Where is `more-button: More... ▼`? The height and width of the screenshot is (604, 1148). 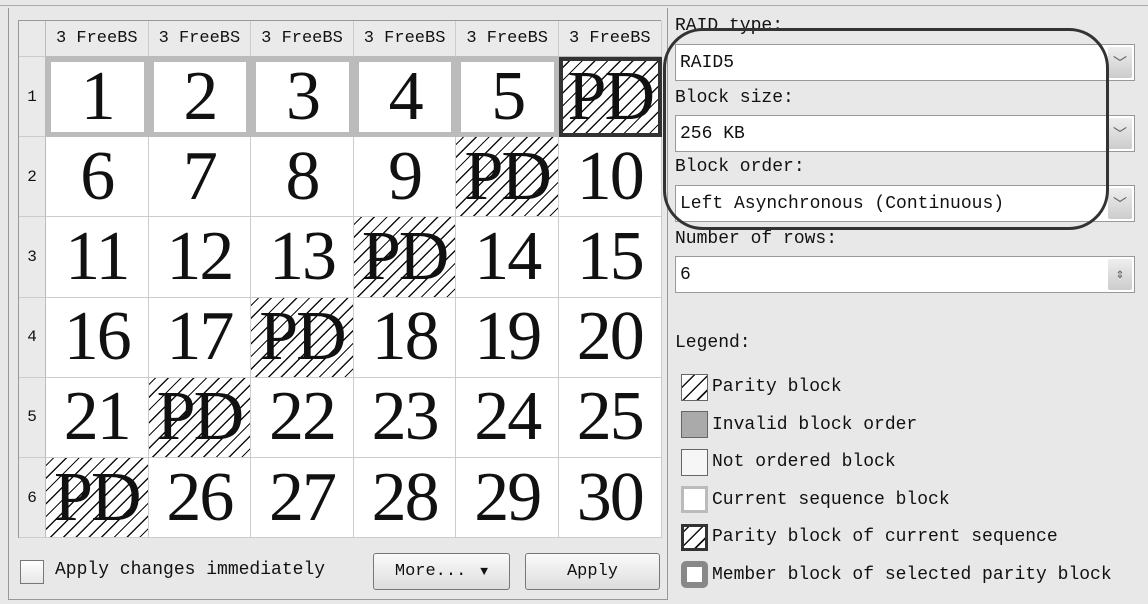 more-button: More... ▼ is located at coordinates (441, 571).